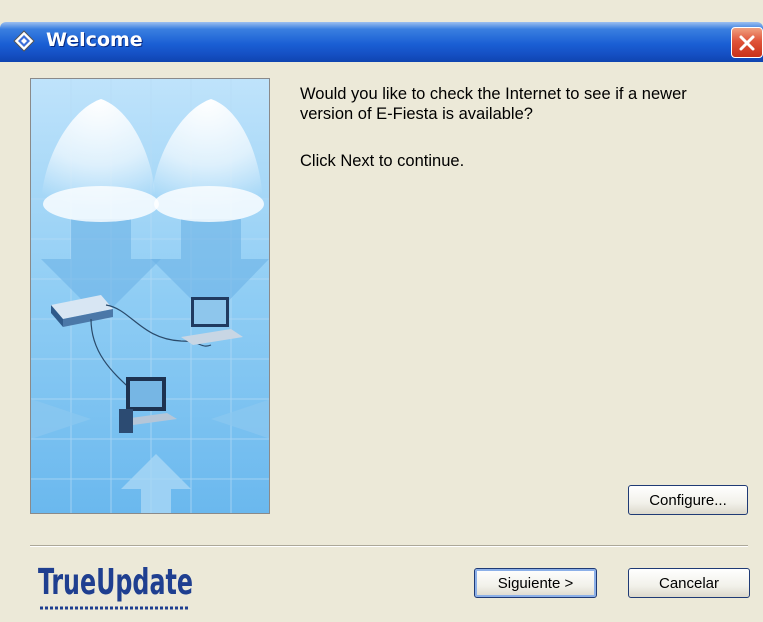  Describe the element at coordinates (689, 583) in the screenshot. I see `cancel-button: Cancelar` at that location.